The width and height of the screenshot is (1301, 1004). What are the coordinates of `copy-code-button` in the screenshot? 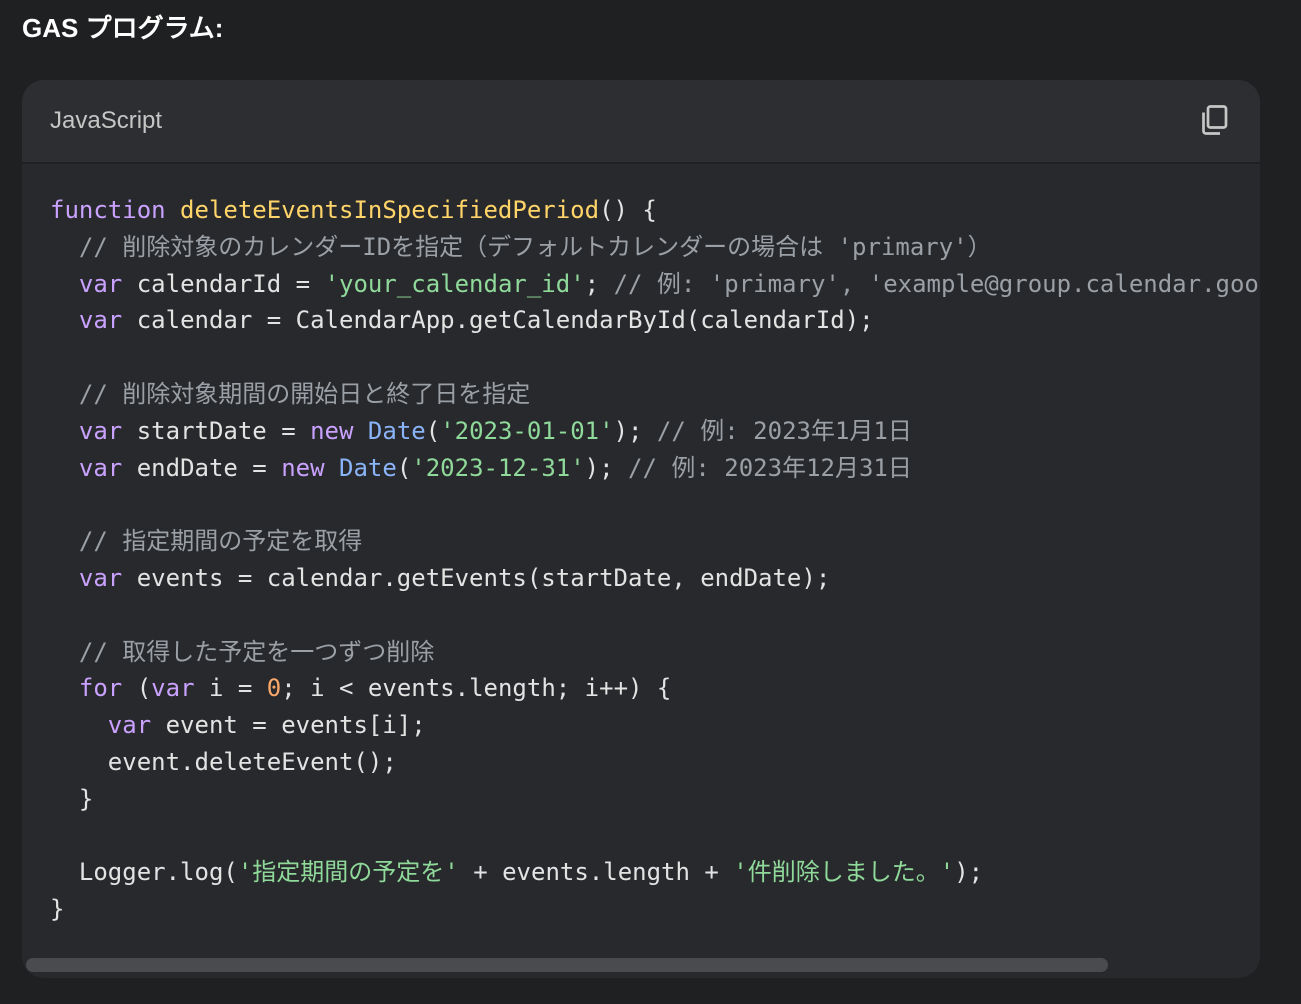 It's located at (1214, 120).